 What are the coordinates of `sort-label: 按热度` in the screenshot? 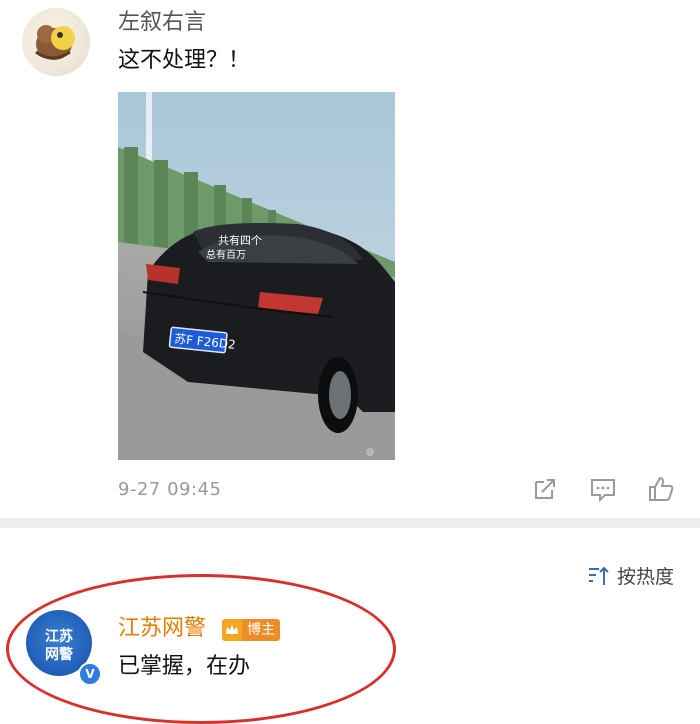 It's located at (645, 577).